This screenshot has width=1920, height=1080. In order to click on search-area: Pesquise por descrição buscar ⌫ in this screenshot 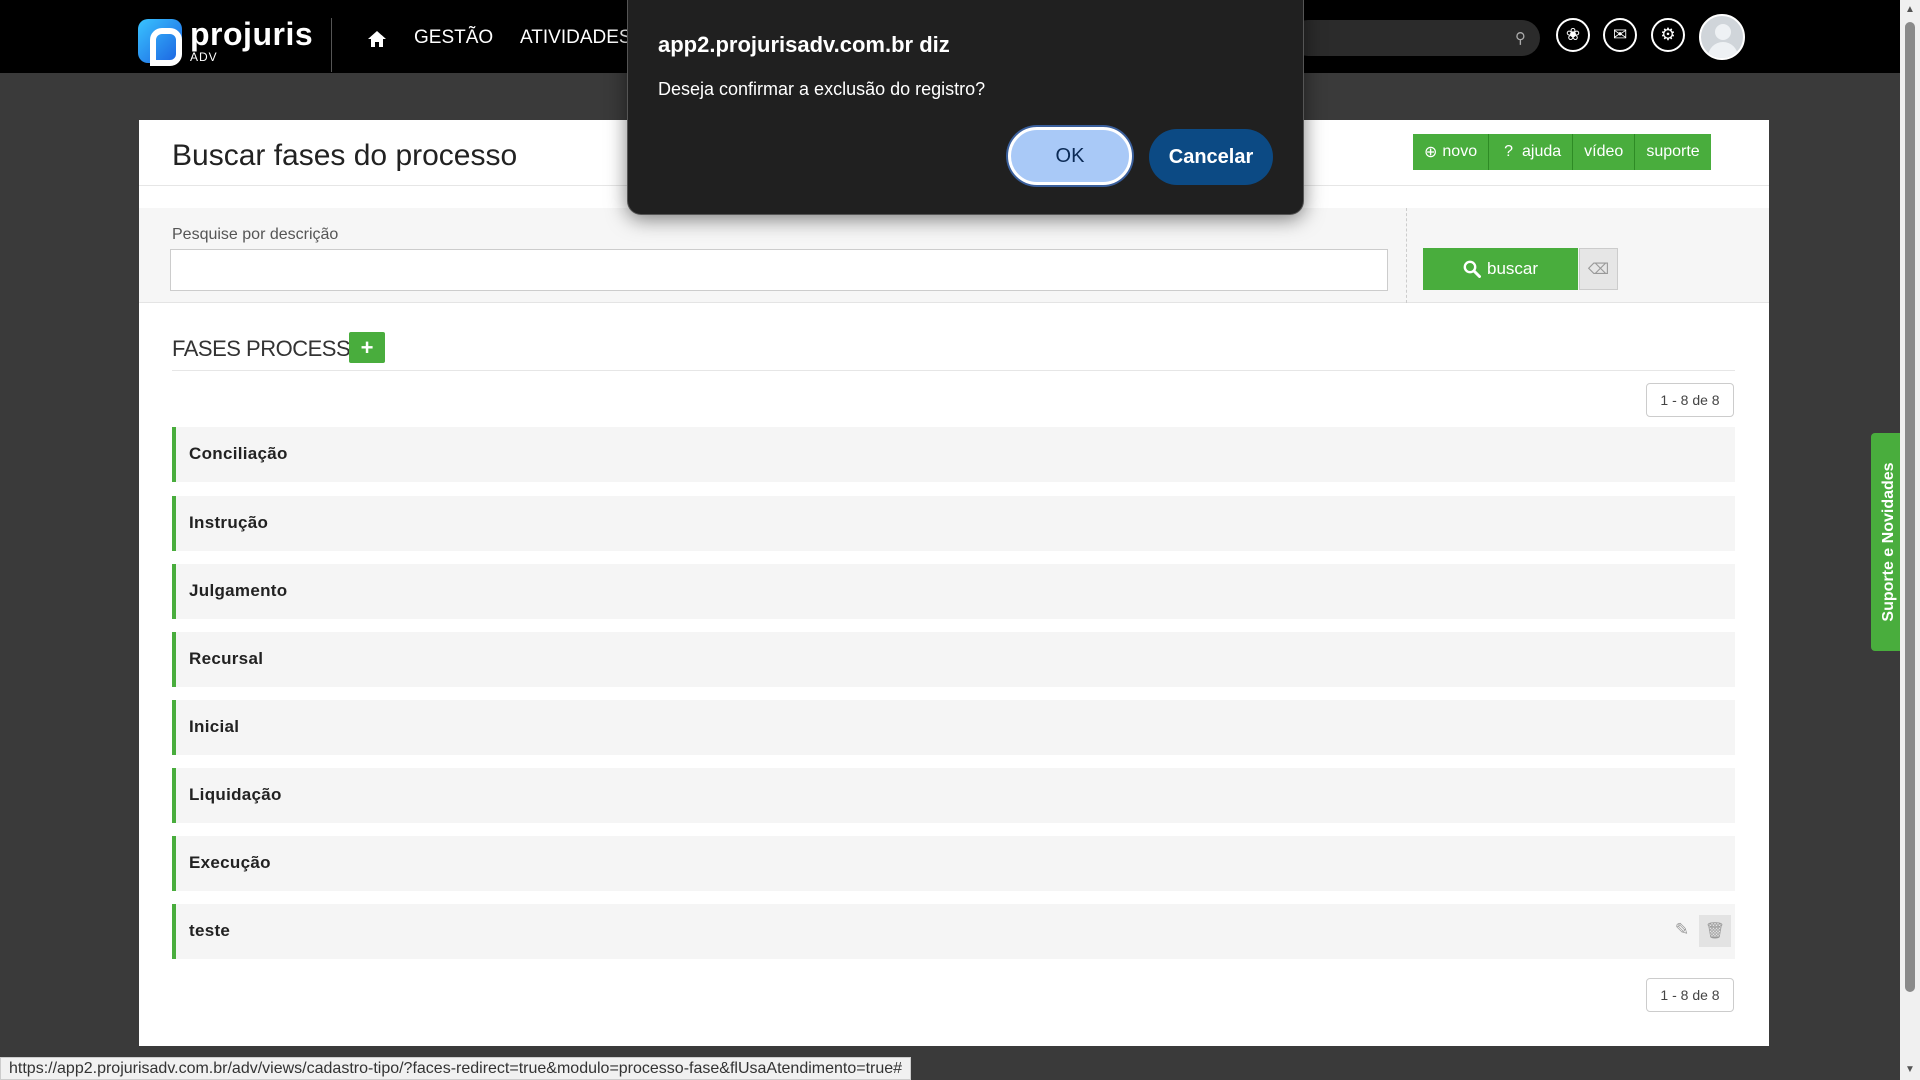, I will do `click(954, 255)`.